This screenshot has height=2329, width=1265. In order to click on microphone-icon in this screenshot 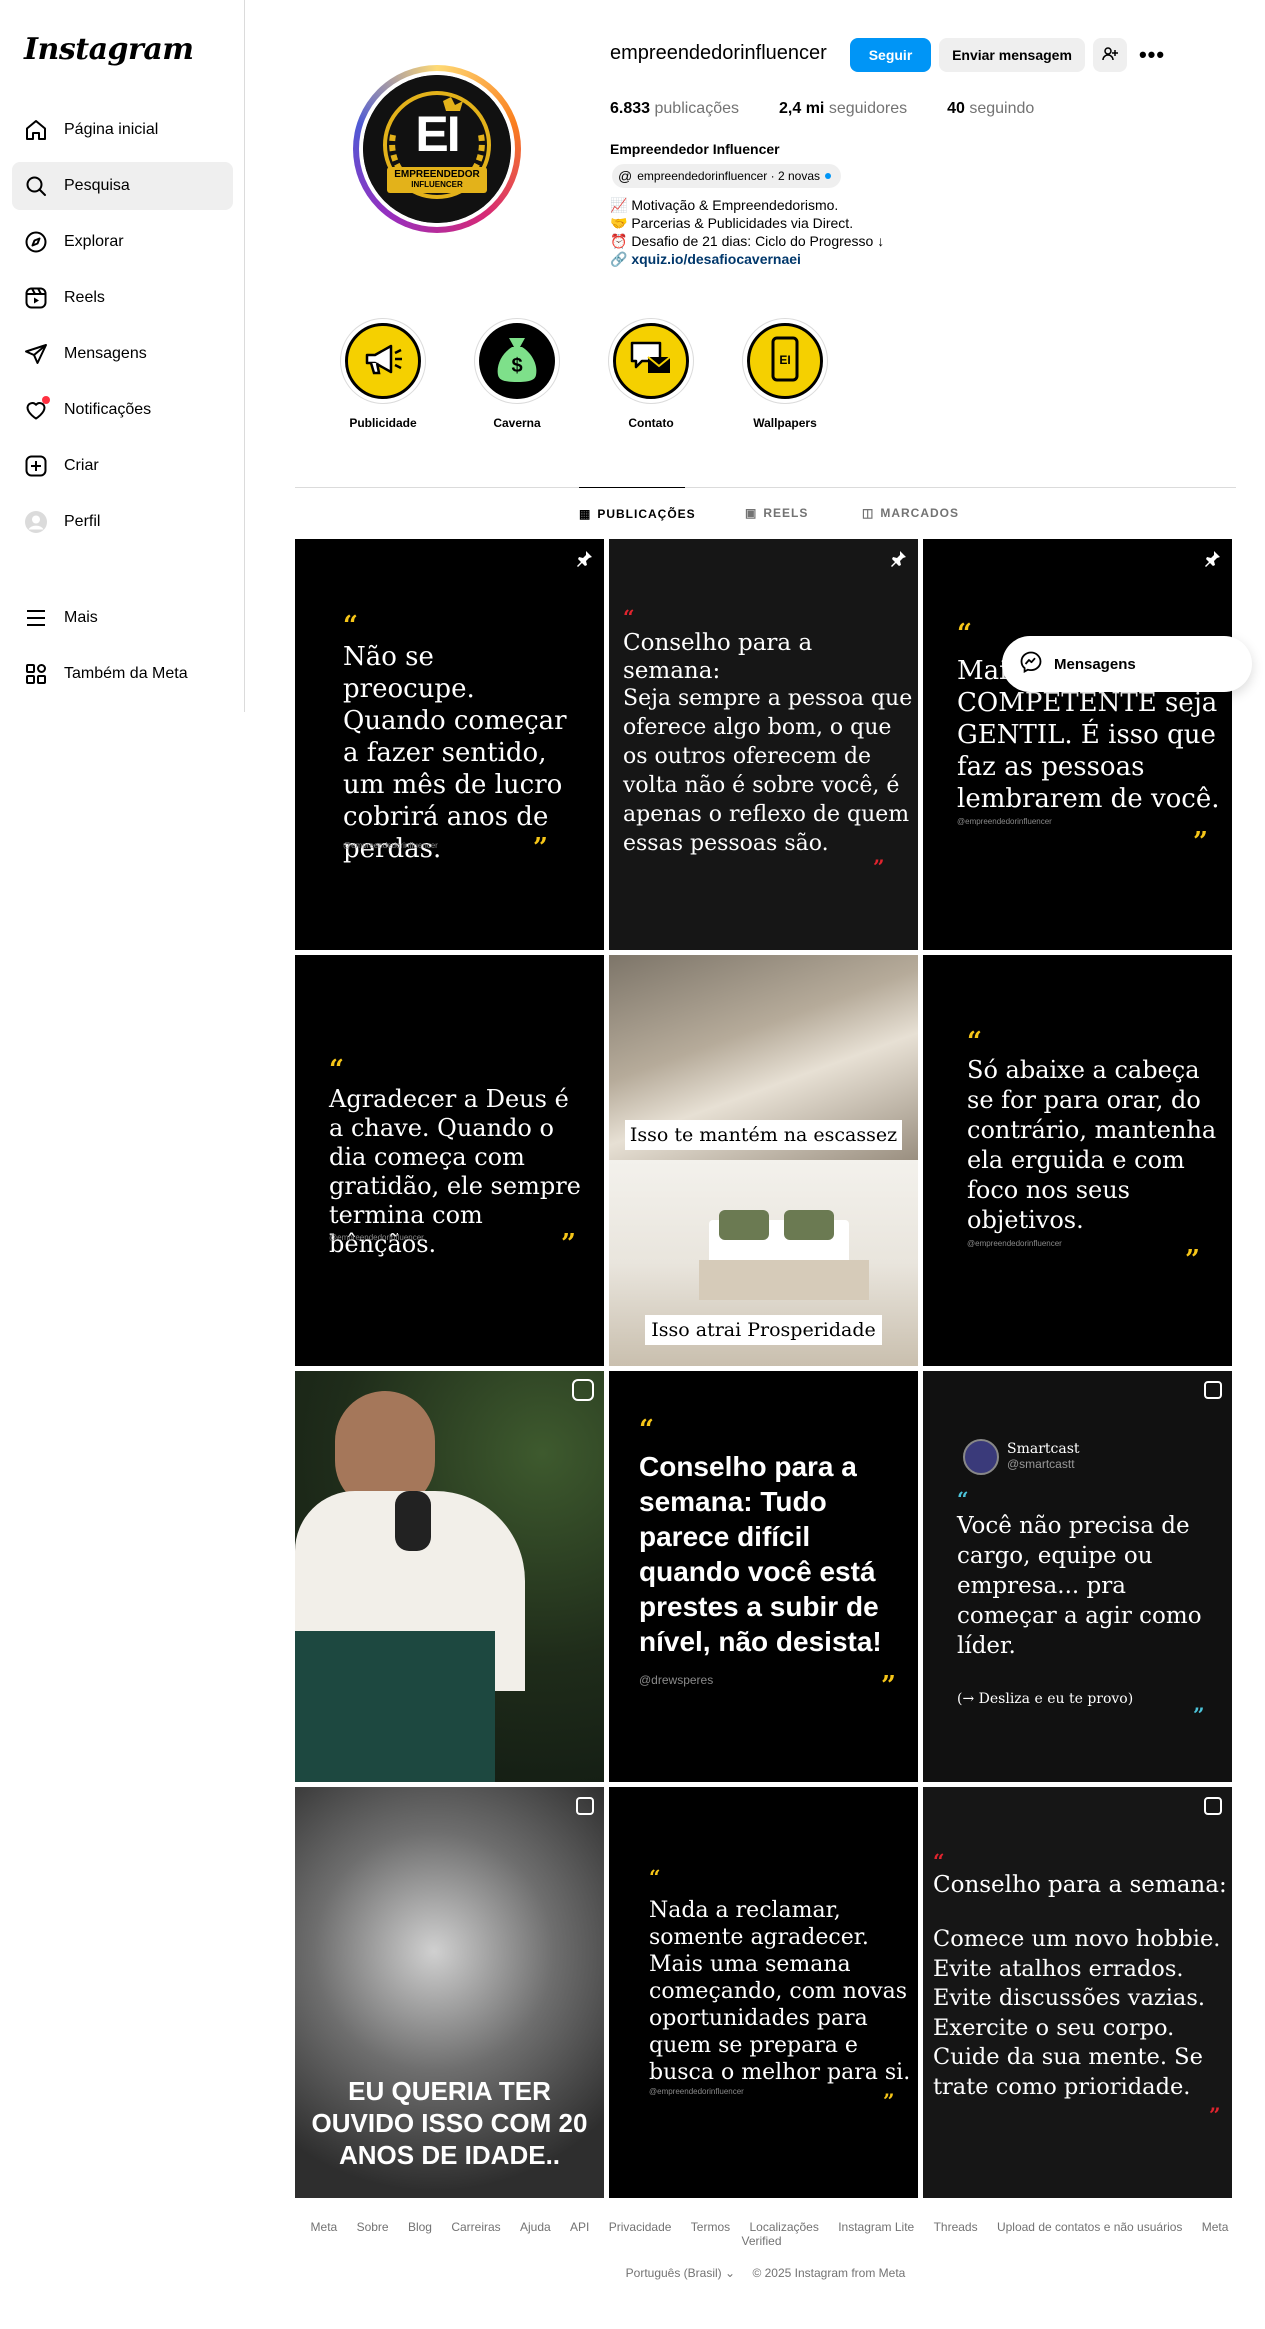, I will do `click(413, 1521)`.